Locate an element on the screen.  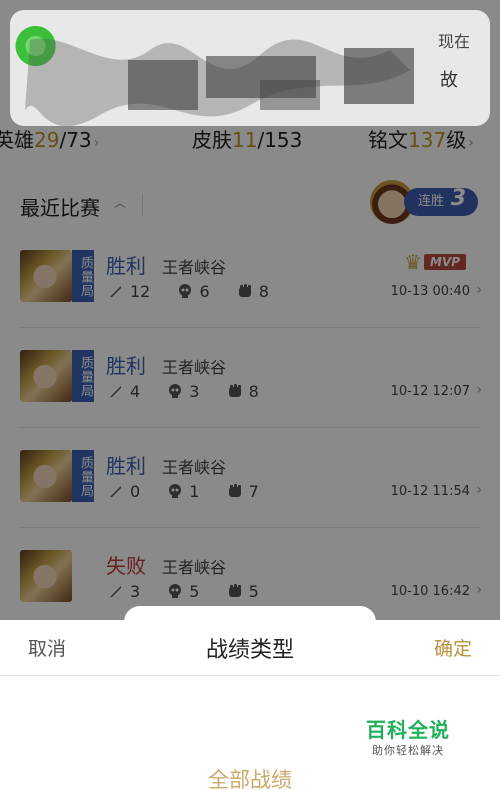
confirm-button: 确定 is located at coordinates (453, 647).